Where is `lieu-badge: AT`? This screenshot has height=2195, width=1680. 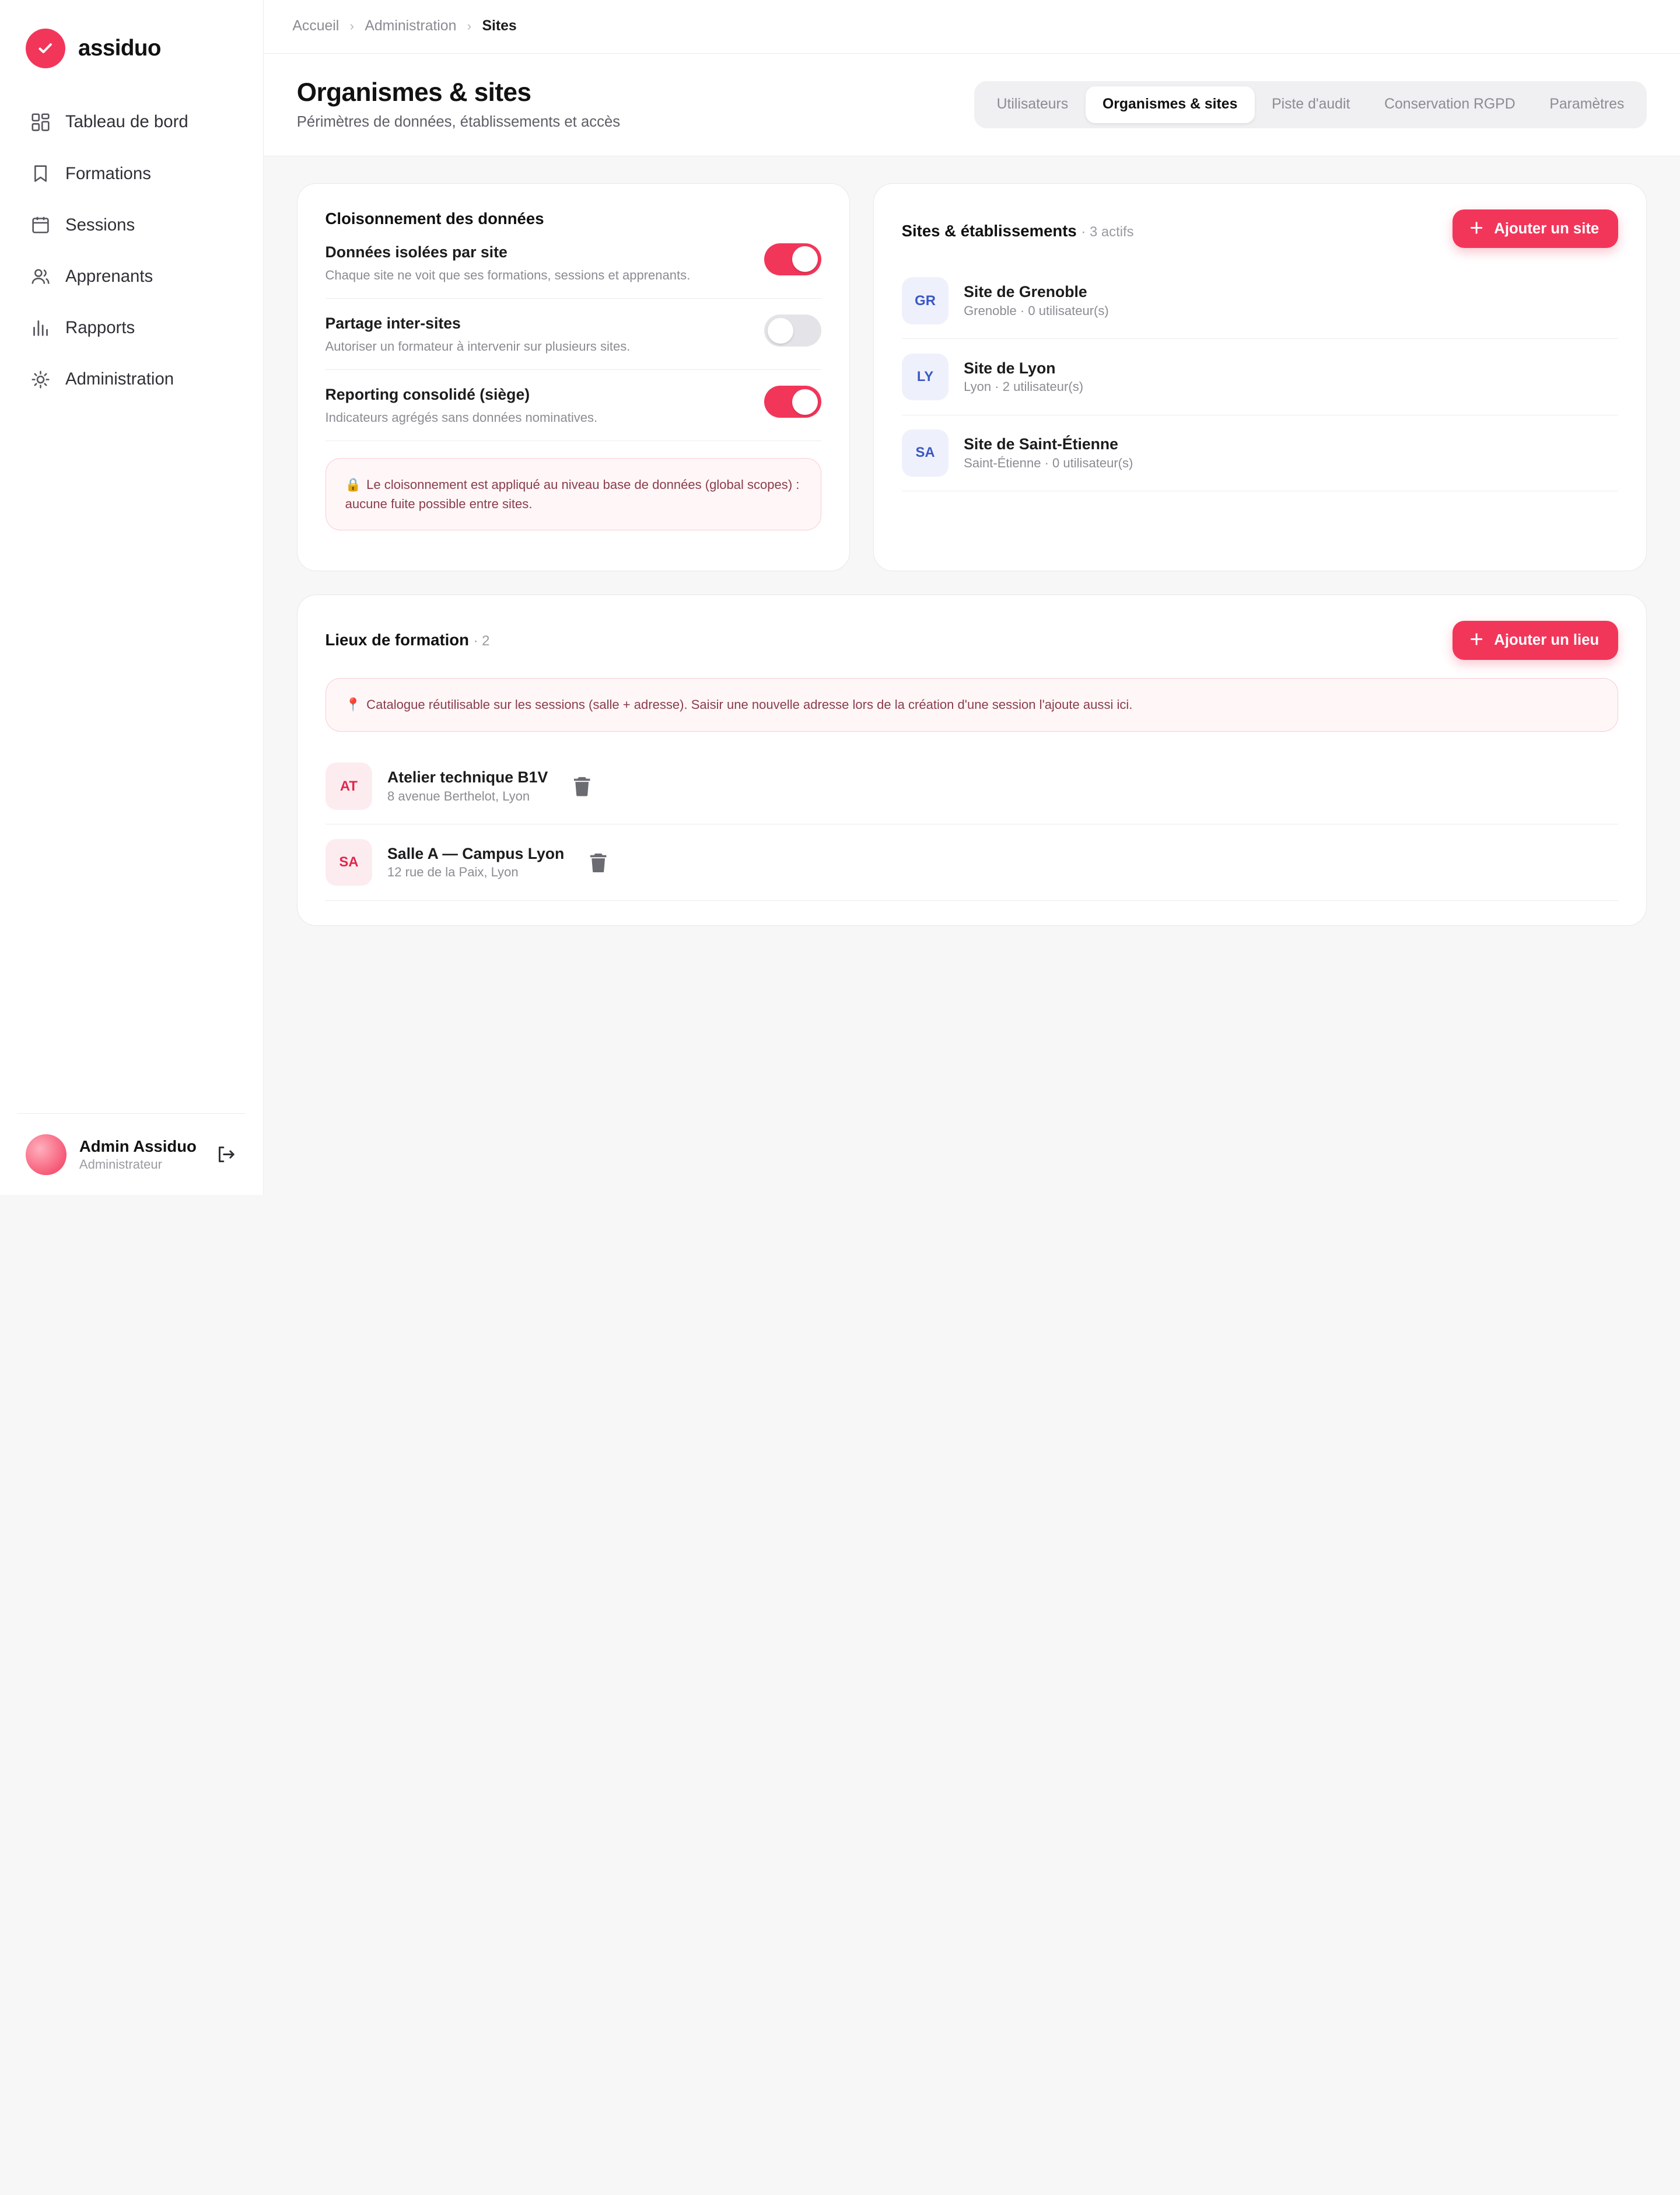
lieu-badge: AT is located at coordinates (349, 787).